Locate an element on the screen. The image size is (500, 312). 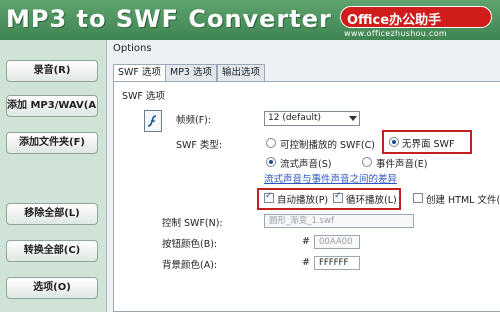
loop-label: 循环播放(L) is located at coordinates (371, 200).